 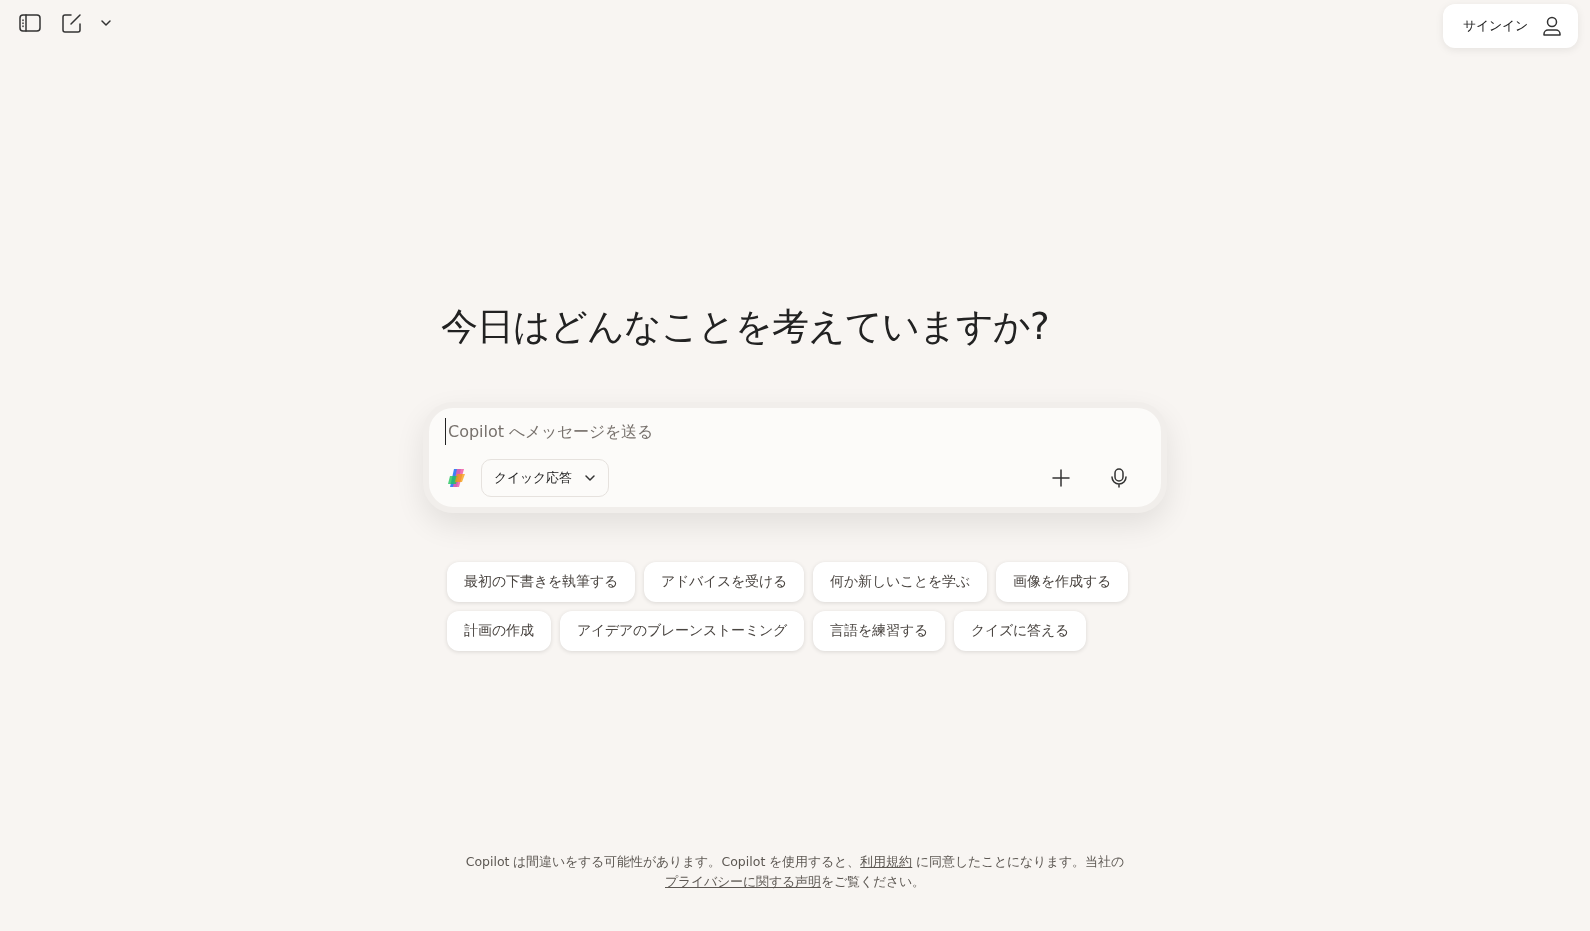 What do you see at coordinates (541, 582) in the screenshot?
I see `suggestion-chip: 最初の下書きを執筆する` at bounding box center [541, 582].